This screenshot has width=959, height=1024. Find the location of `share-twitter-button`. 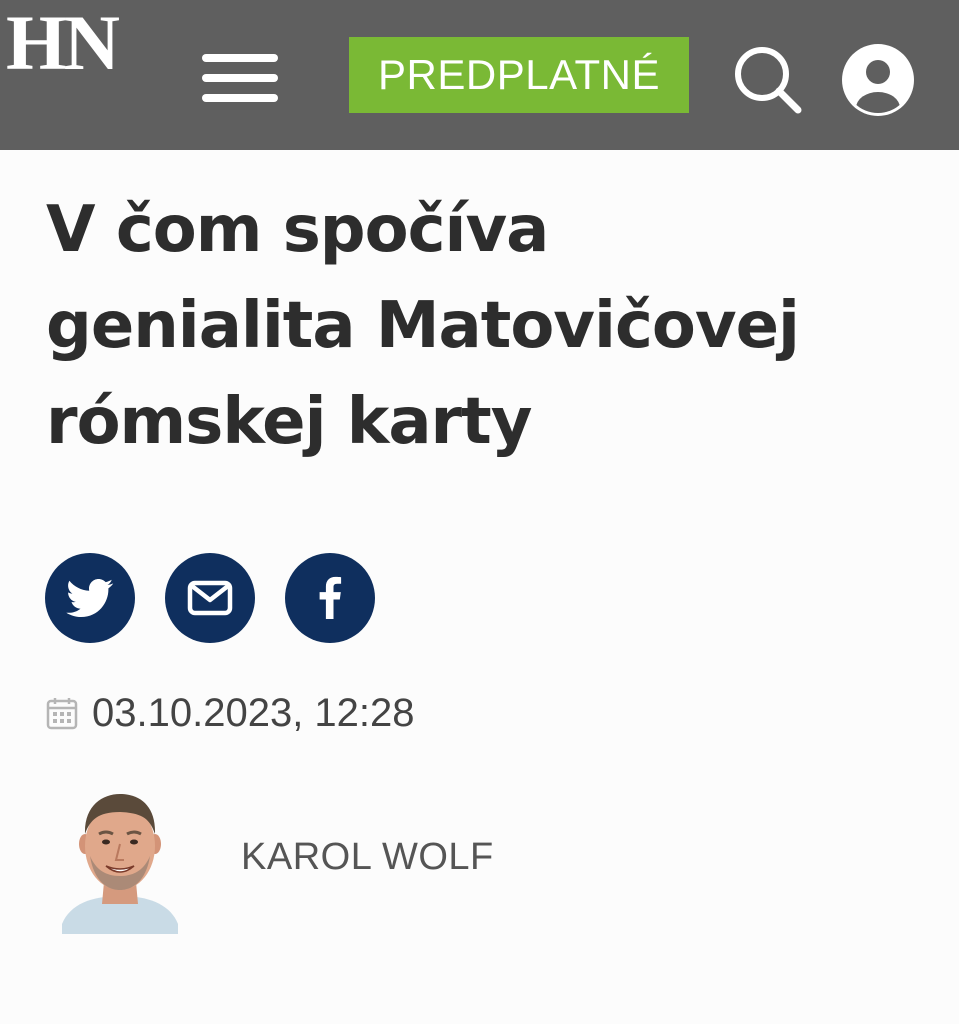

share-twitter-button is located at coordinates (90, 598).